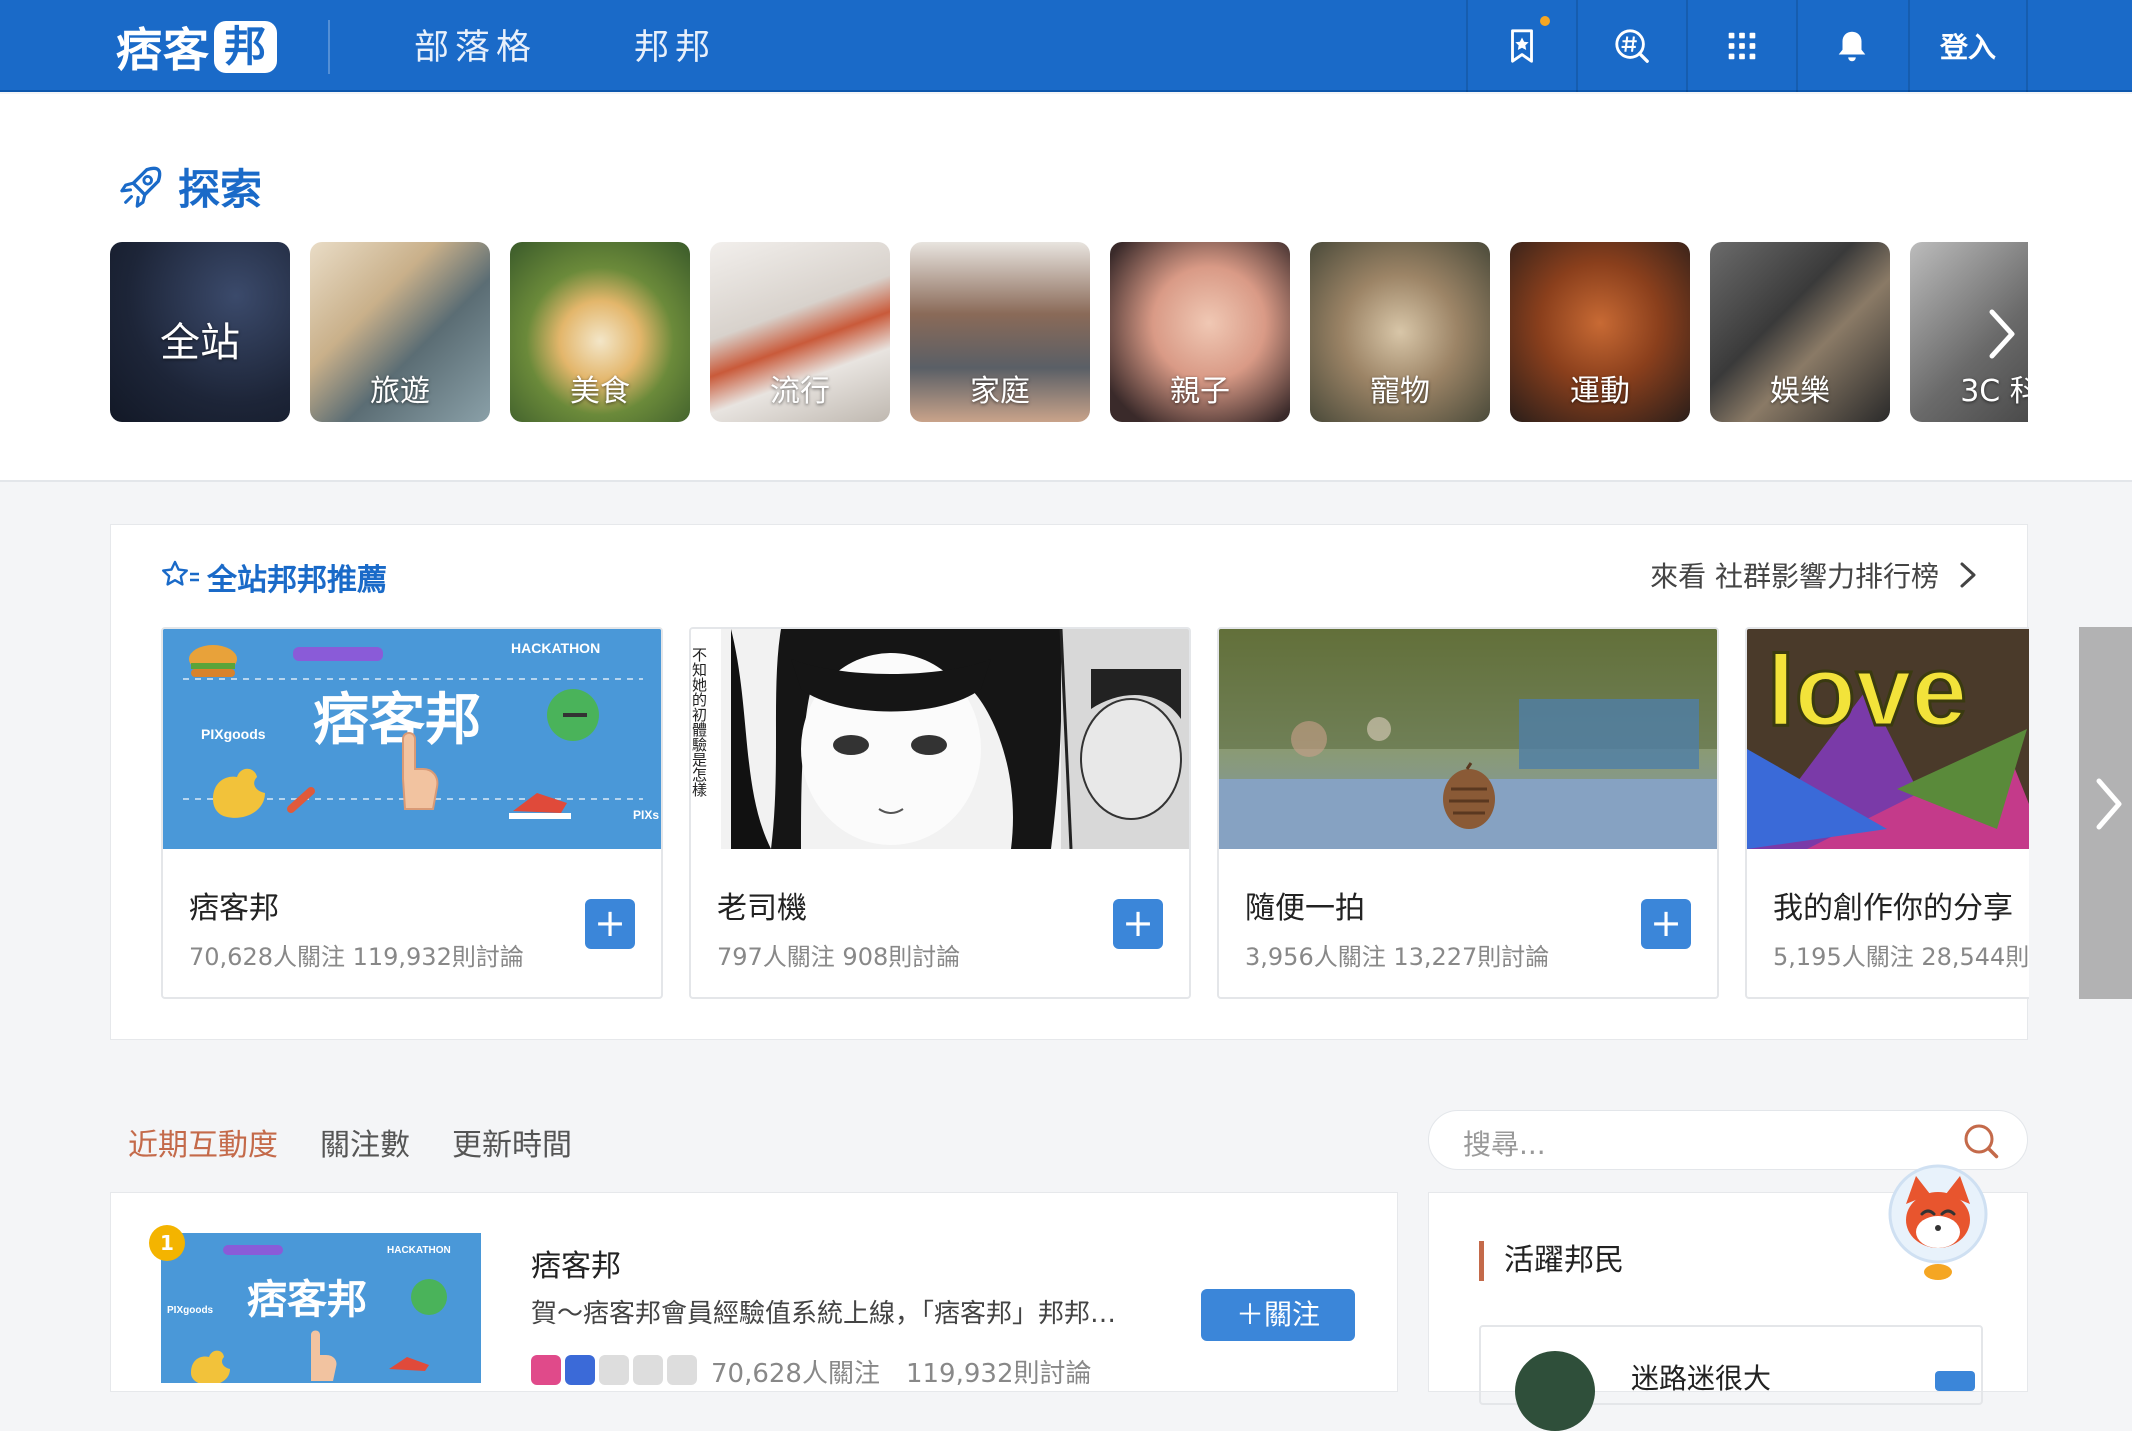 This screenshot has width=2132, height=1431. Describe the element at coordinates (940, 739) in the screenshot. I see `manga-illustration: 不知她的初體驗是怎樣` at that location.